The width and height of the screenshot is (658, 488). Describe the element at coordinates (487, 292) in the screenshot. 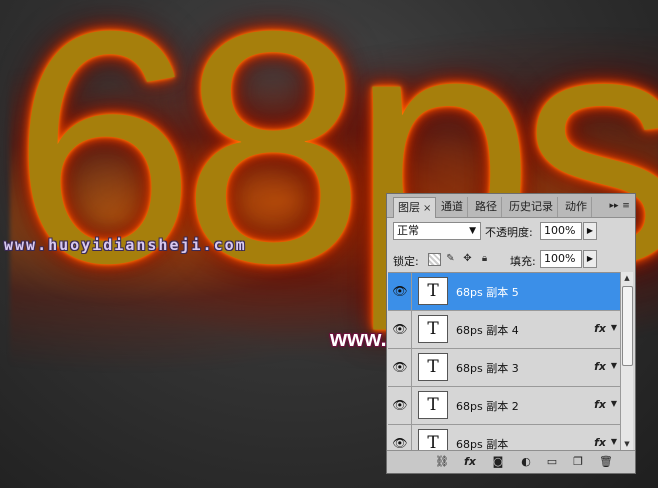

I see `layer-name: 68ps 副本 5` at that location.